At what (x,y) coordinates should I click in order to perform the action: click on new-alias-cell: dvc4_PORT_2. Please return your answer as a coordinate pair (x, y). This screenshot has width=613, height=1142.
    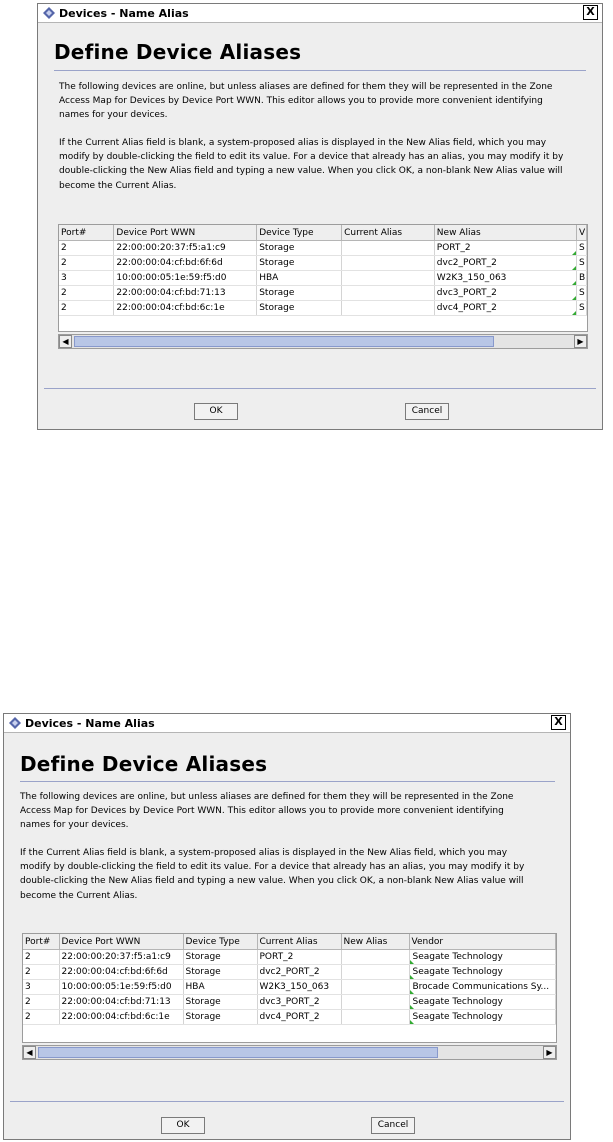
    Looking at the image, I should click on (505, 308).